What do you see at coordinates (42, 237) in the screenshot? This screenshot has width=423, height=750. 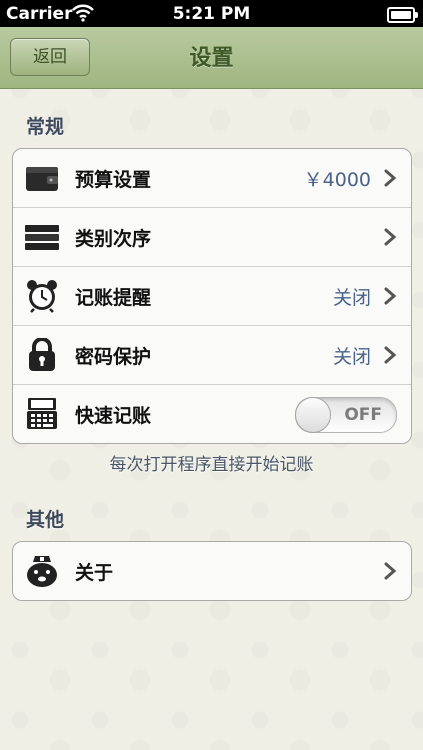 I see `stack-icon` at bounding box center [42, 237].